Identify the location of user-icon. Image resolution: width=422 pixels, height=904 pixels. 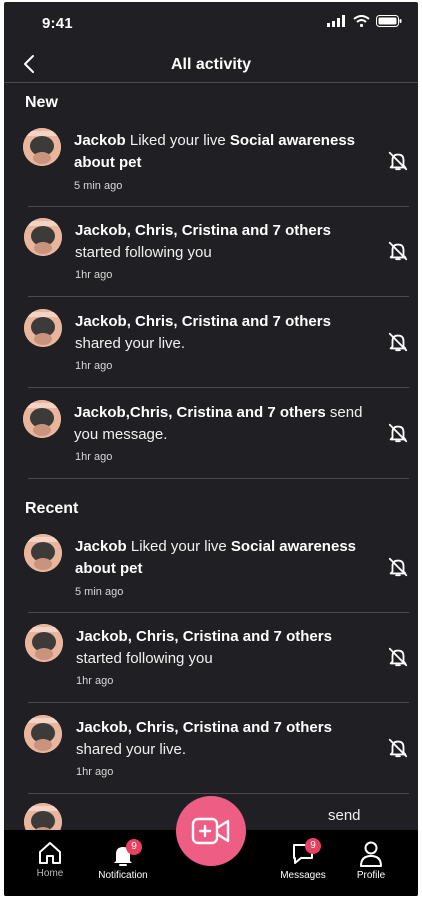
(371, 854).